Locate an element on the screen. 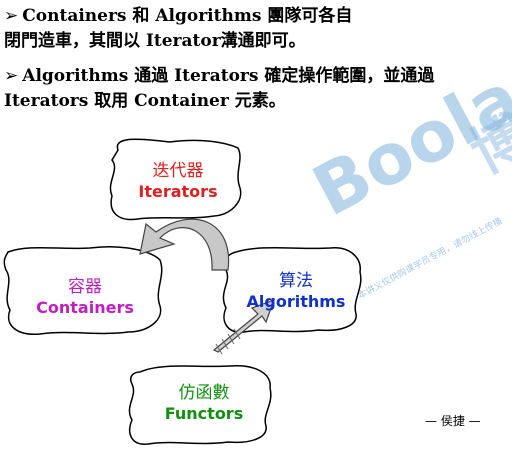 The height and width of the screenshot is (452, 512). functors-box: 仿函數 Functors is located at coordinates (204, 403).